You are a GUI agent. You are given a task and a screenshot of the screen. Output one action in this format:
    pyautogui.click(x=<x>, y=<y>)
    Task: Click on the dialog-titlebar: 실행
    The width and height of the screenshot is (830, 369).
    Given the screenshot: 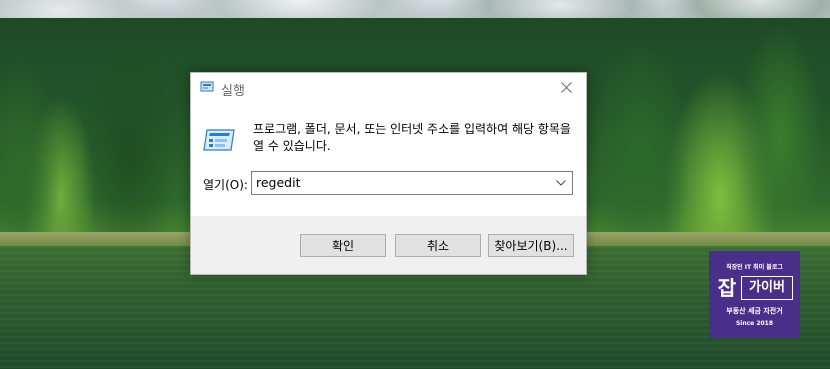 What is the action you would take?
    pyautogui.click(x=388, y=88)
    